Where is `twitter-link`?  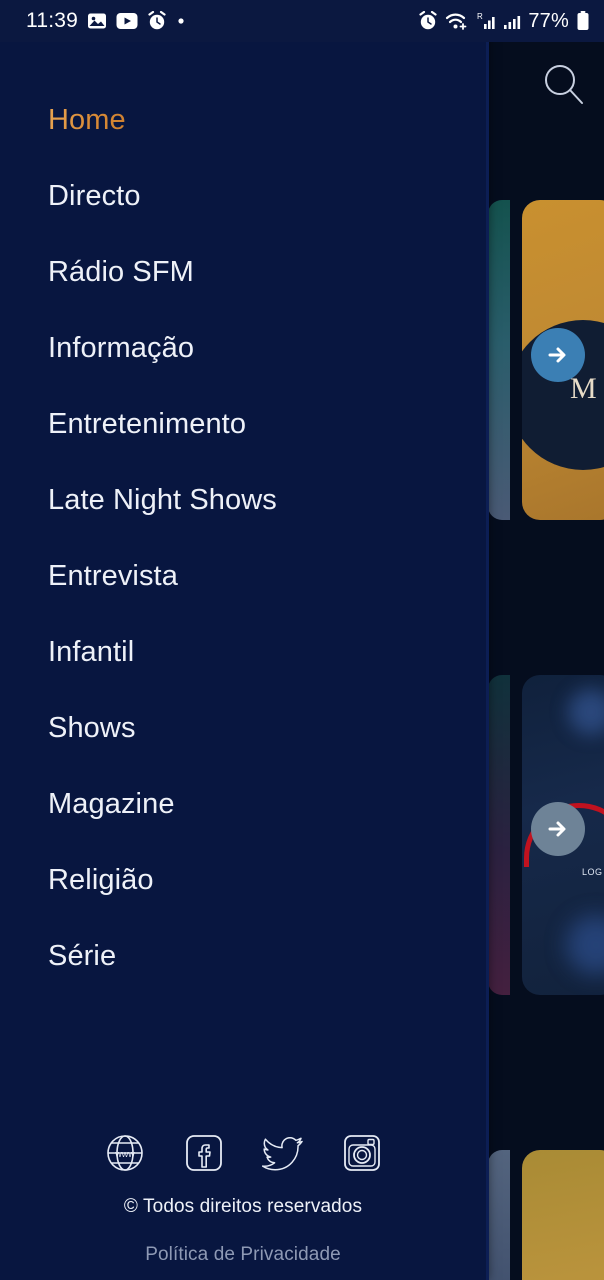
twitter-link is located at coordinates (282, 1153).